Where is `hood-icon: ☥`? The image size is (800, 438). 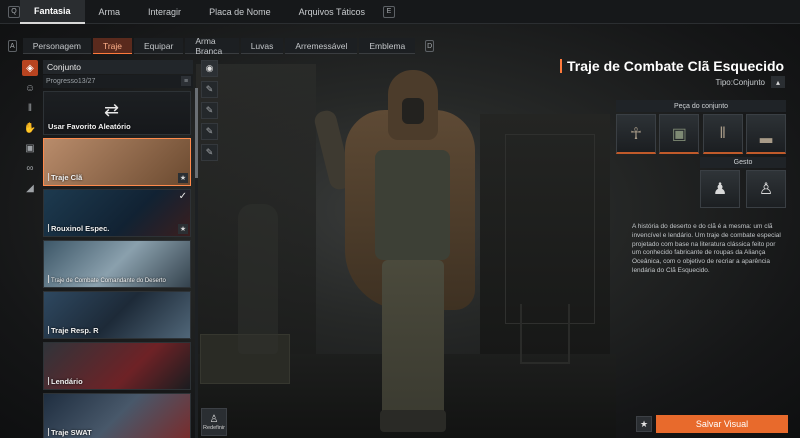
hood-icon: ☥ is located at coordinates (636, 134).